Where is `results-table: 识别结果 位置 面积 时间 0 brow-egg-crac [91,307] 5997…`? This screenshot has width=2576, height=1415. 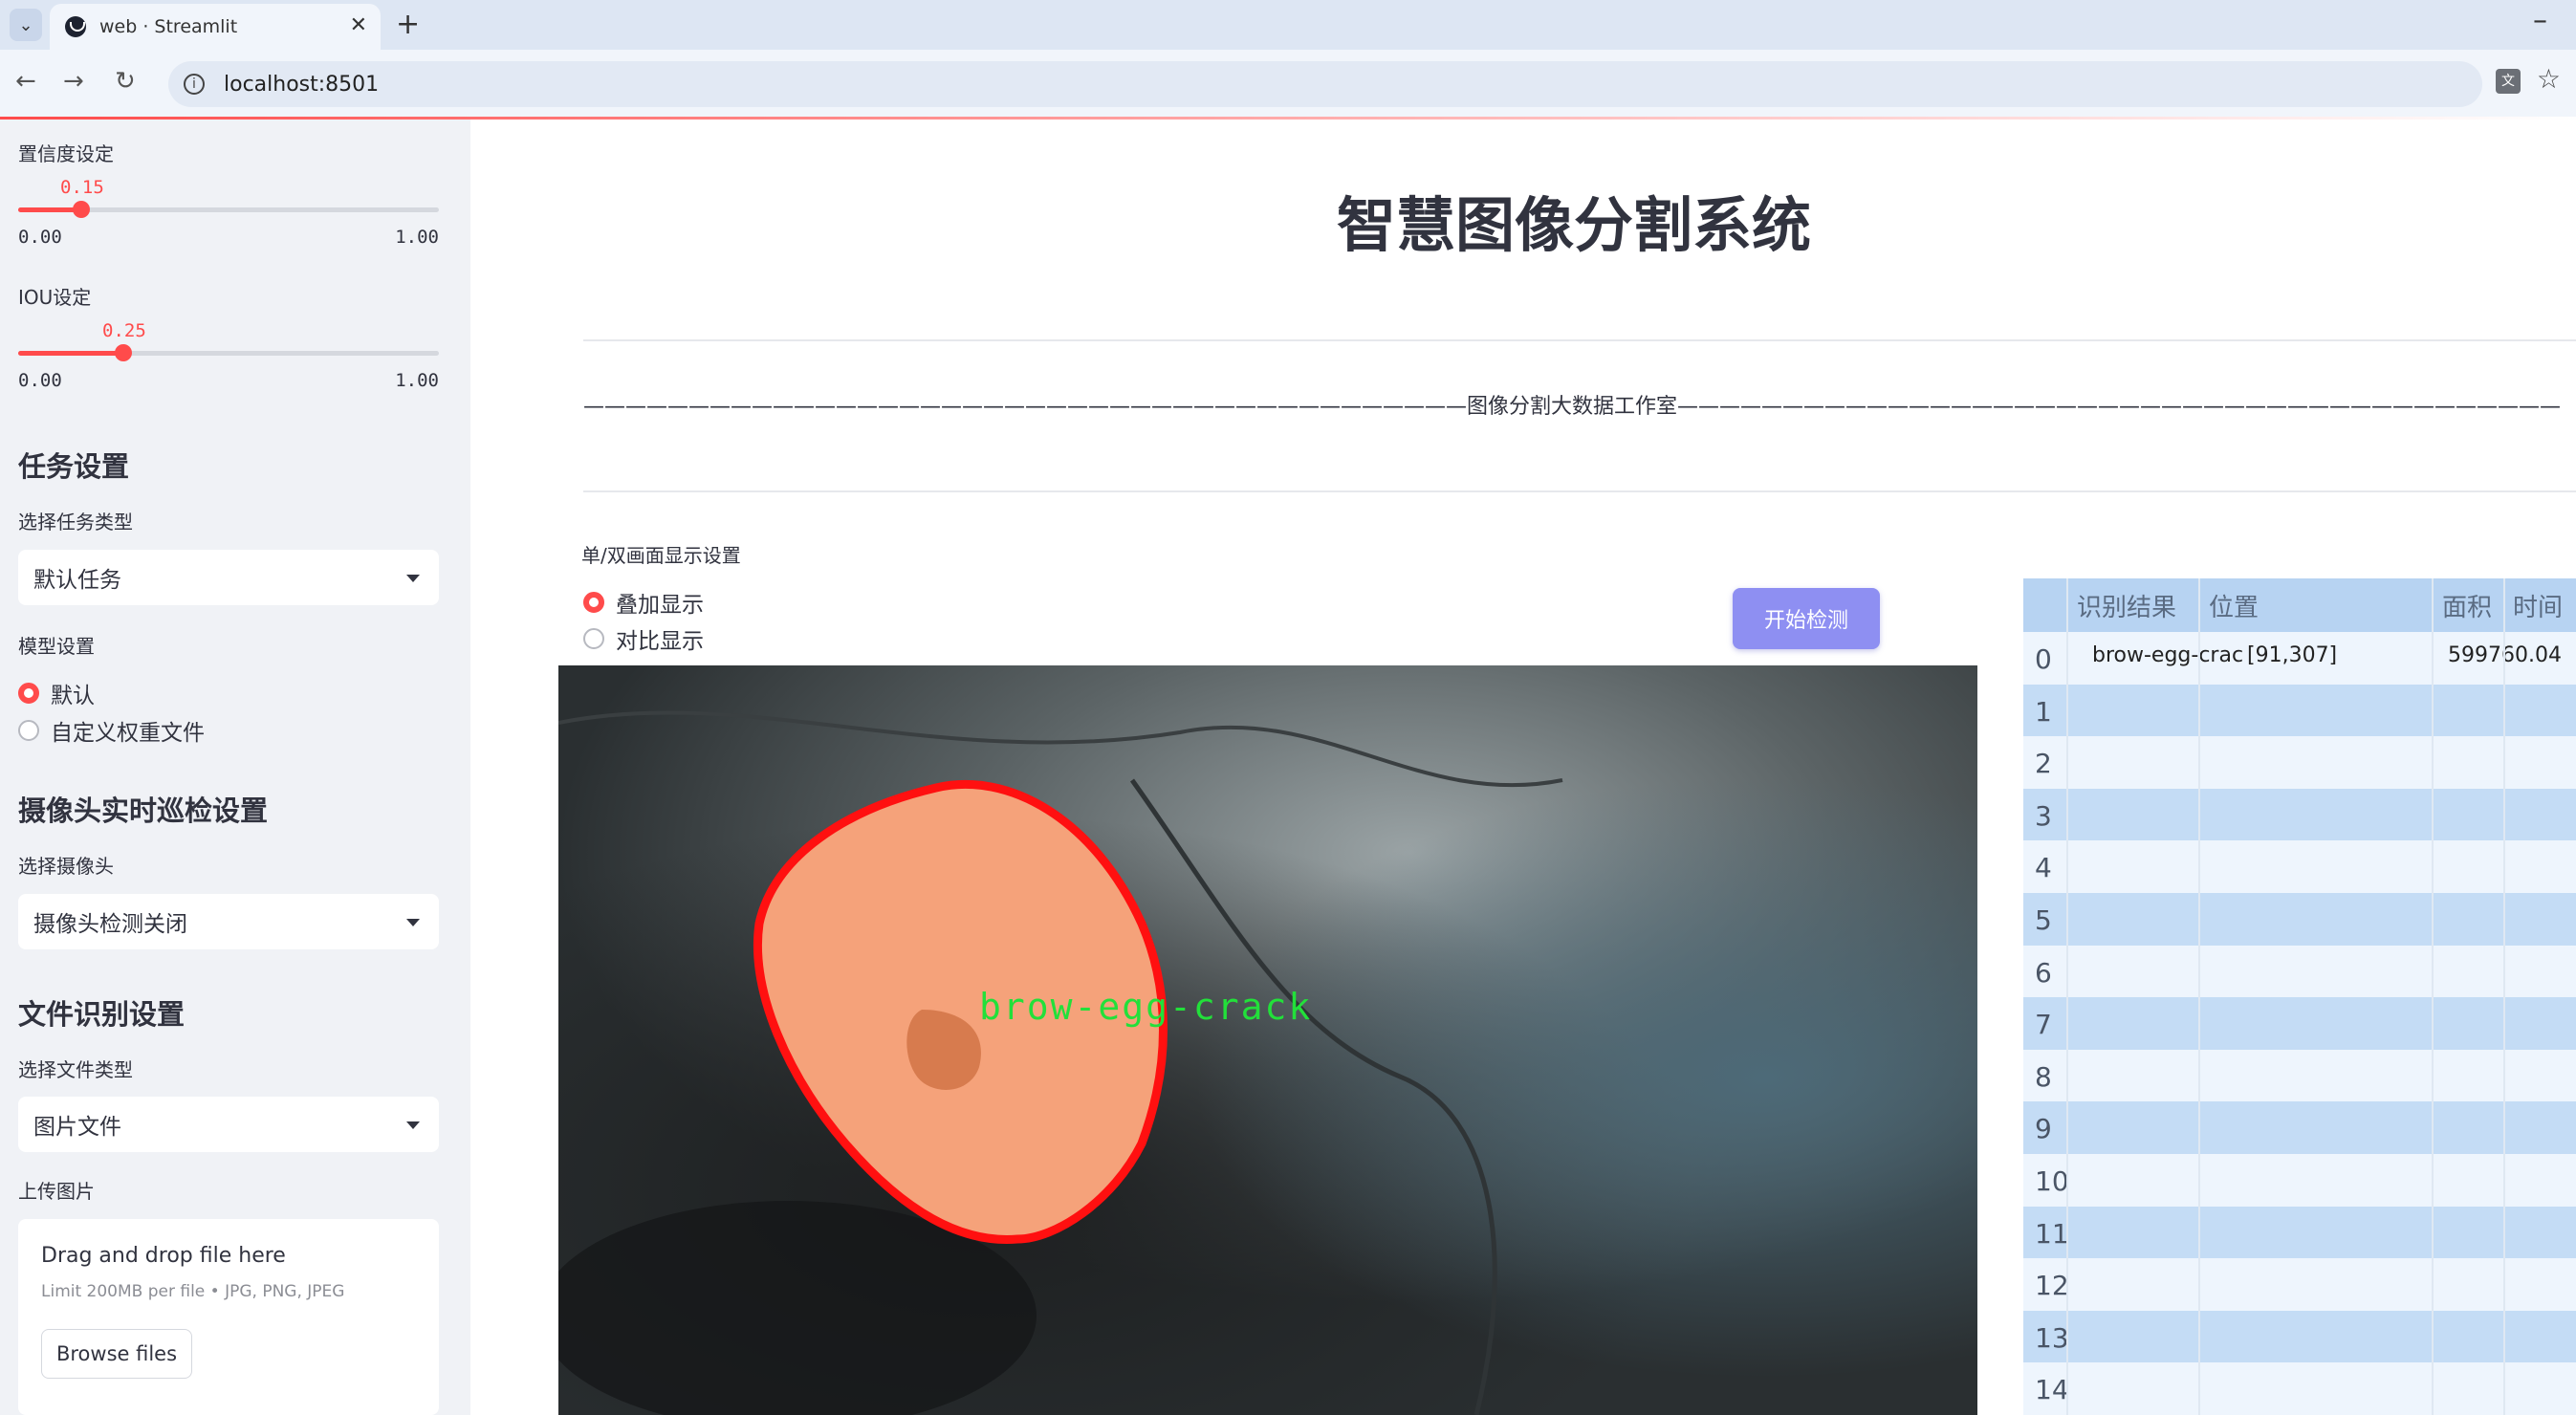
results-table: 识别结果 位置 面积 时间 0 brow-egg-crac [91,307] 5997… is located at coordinates (2299, 997).